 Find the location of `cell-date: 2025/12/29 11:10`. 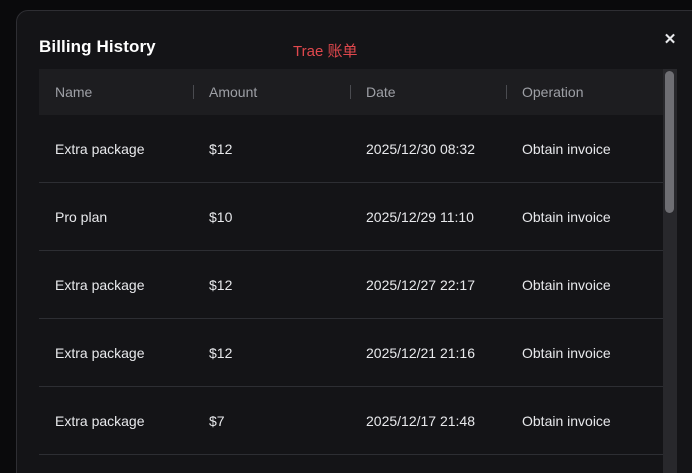

cell-date: 2025/12/29 11:10 is located at coordinates (420, 216).